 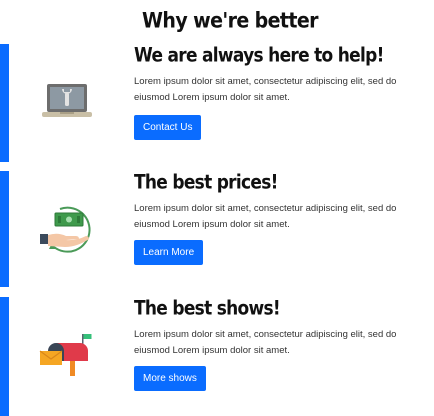 What do you see at coordinates (259, 55) in the screenshot?
I see `feature-heading: We are always here to help!` at bounding box center [259, 55].